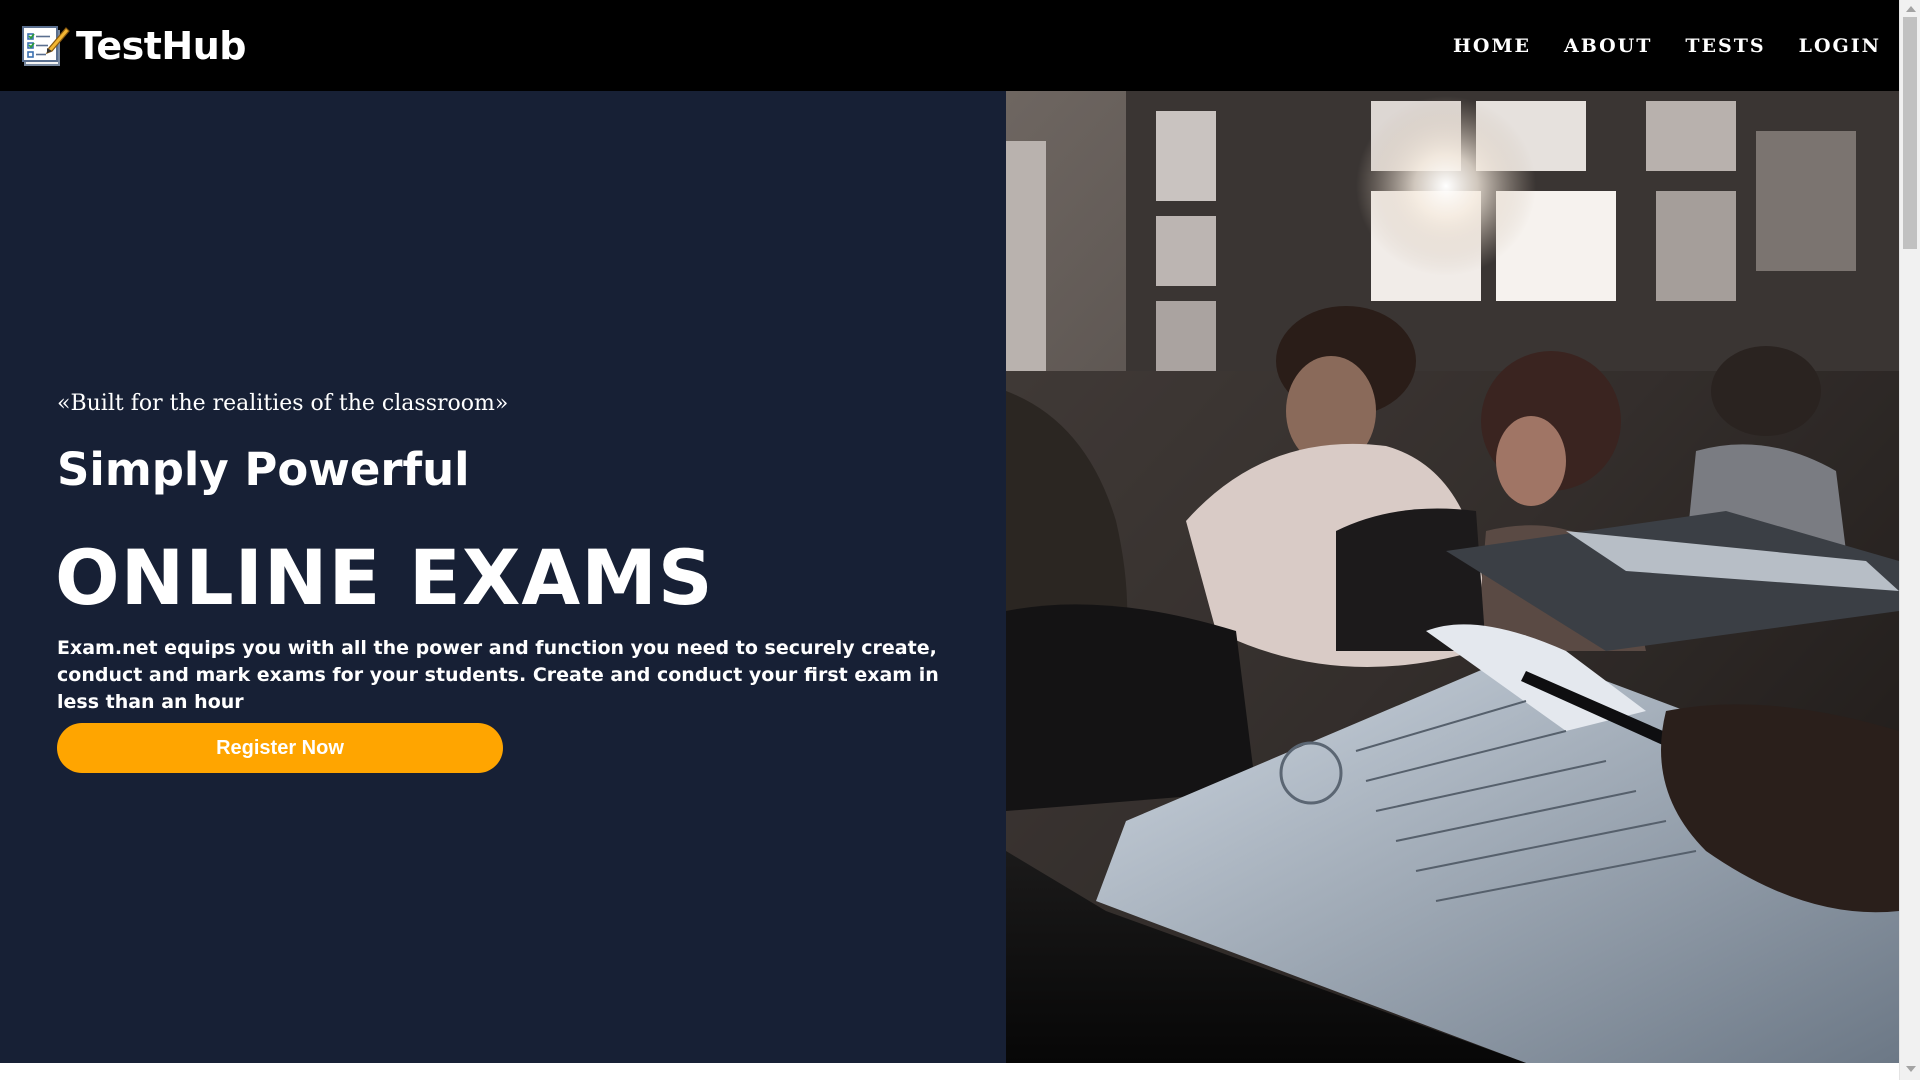 This screenshot has width=1920, height=1080. What do you see at coordinates (46, 45) in the screenshot?
I see `exam-checklist-icon` at bounding box center [46, 45].